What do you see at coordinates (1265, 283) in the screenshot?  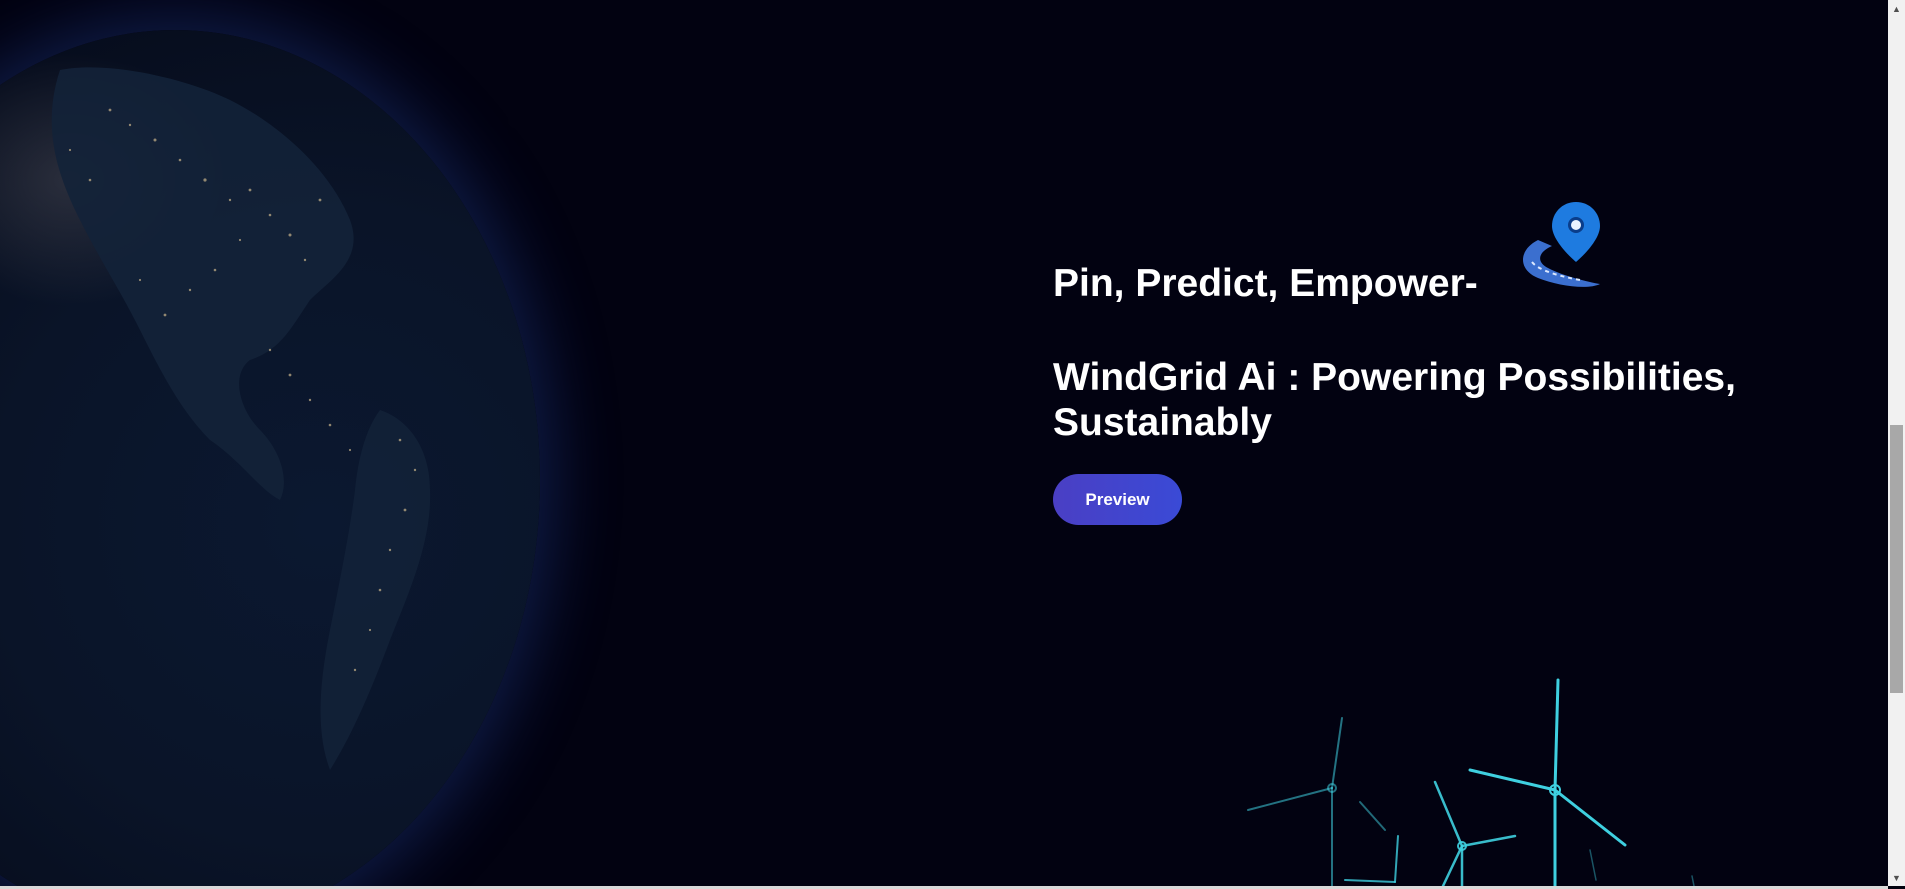 I see `hero-tagline: Pin, Predict, Empower-` at bounding box center [1265, 283].